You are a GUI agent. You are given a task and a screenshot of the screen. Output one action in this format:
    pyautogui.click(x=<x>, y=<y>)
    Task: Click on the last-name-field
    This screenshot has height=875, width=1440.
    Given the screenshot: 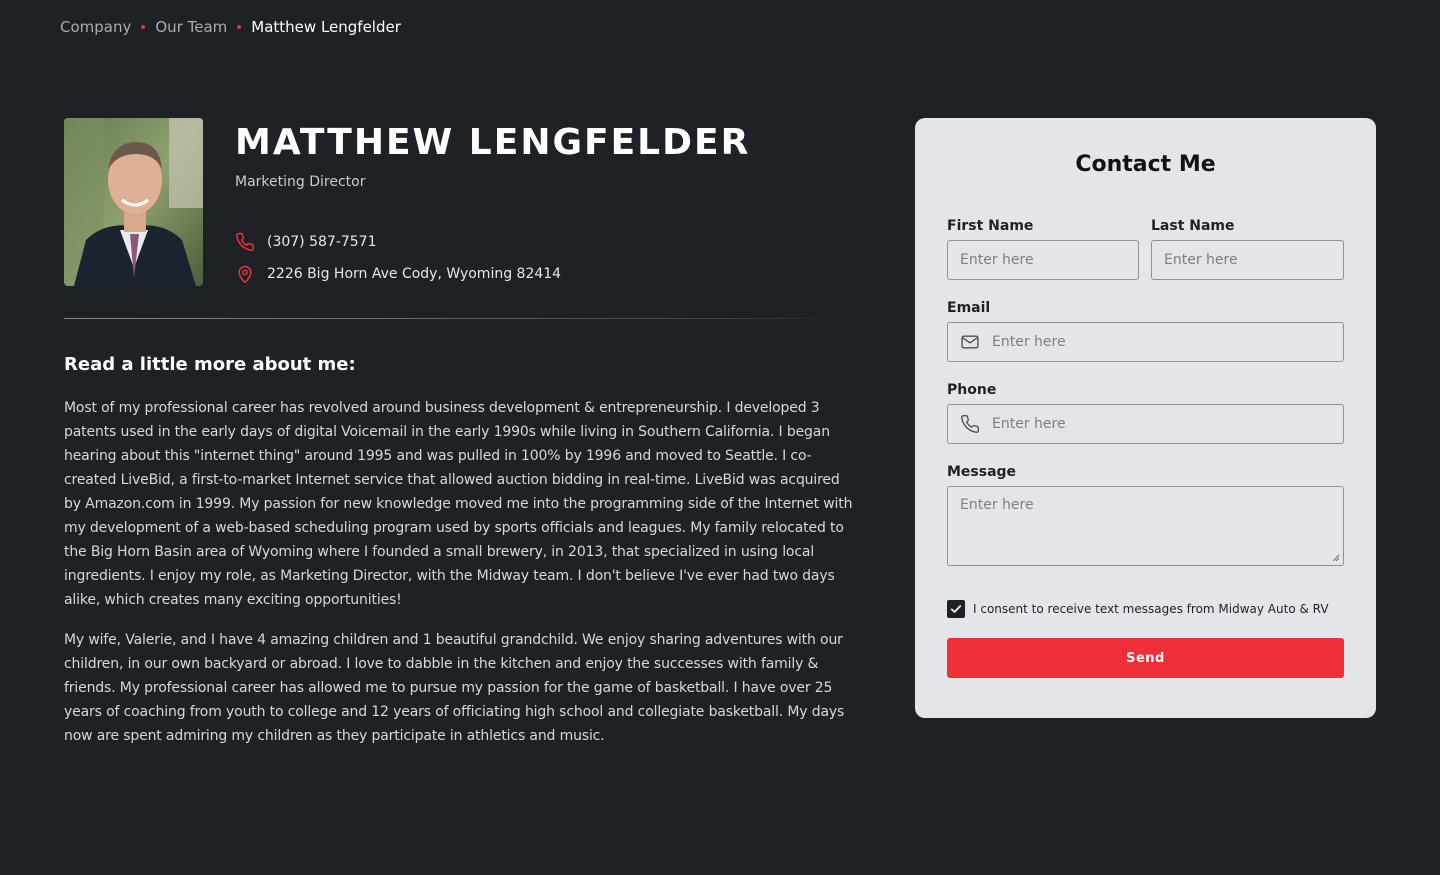 What is the action you would take?
    pyautogui.click(x=1247, y=260)
    